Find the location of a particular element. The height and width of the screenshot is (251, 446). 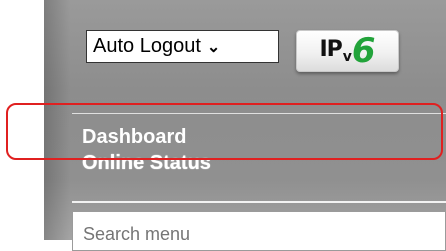

search-menu-input is located at coordinates (259, 231).